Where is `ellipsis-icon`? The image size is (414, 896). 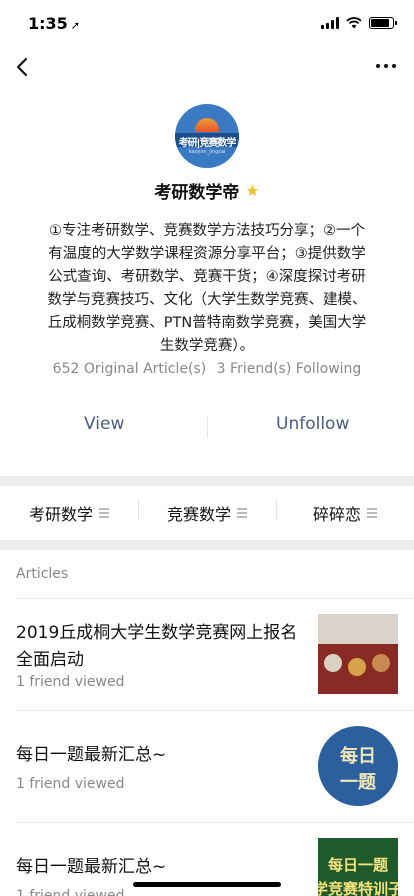 ellipsis-icon is located at coordinates (386, 66).